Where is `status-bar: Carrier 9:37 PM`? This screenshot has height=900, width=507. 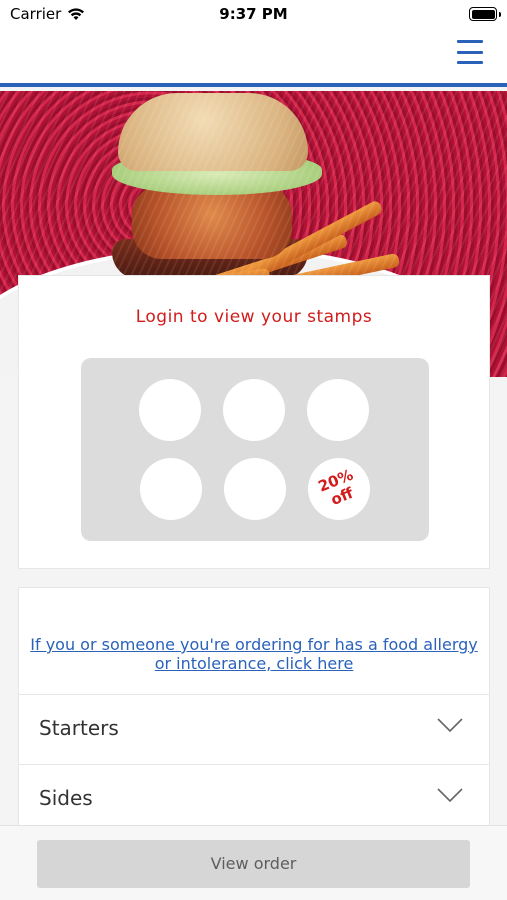 status-bar: Carrier 9:37 PM is located at coordinates (253, 14).